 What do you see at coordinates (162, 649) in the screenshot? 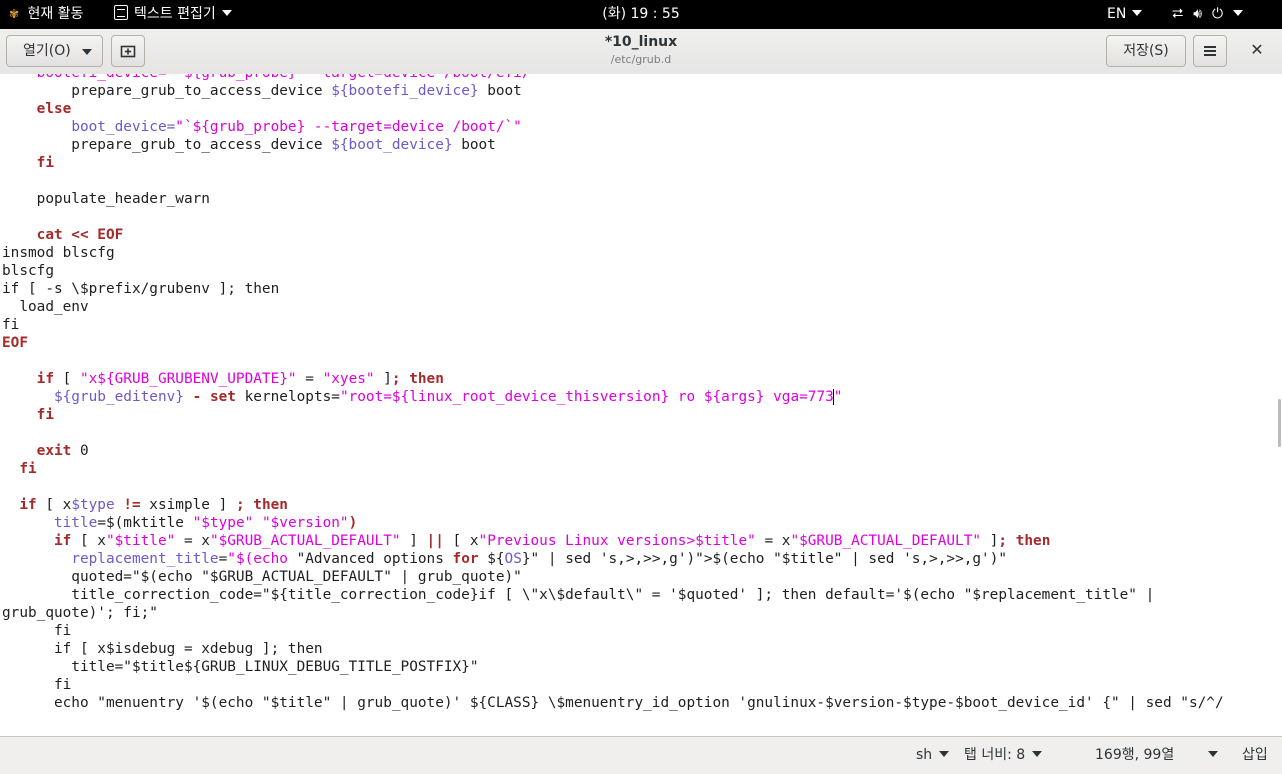
I see `code-token: if [ x$isdebug = xdebug ]; then` at bounding box center [162, 649].